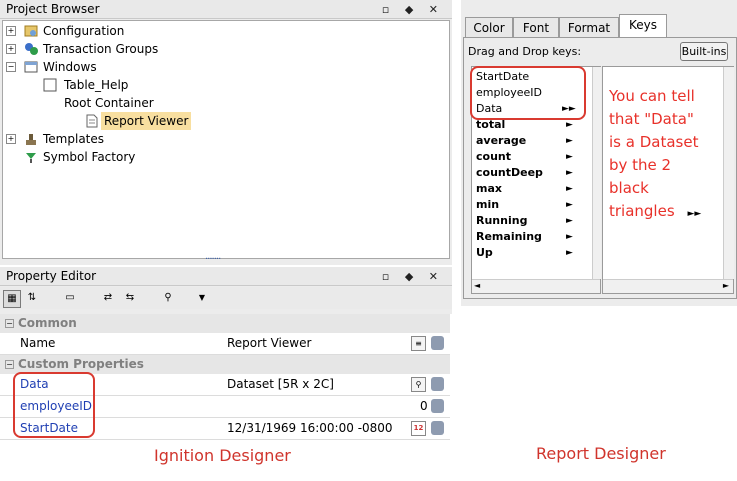 Image resolution: width=737 pixels, height=481 pixels. I want to click on preview-hscrollbar: ►, so click(668, 286).